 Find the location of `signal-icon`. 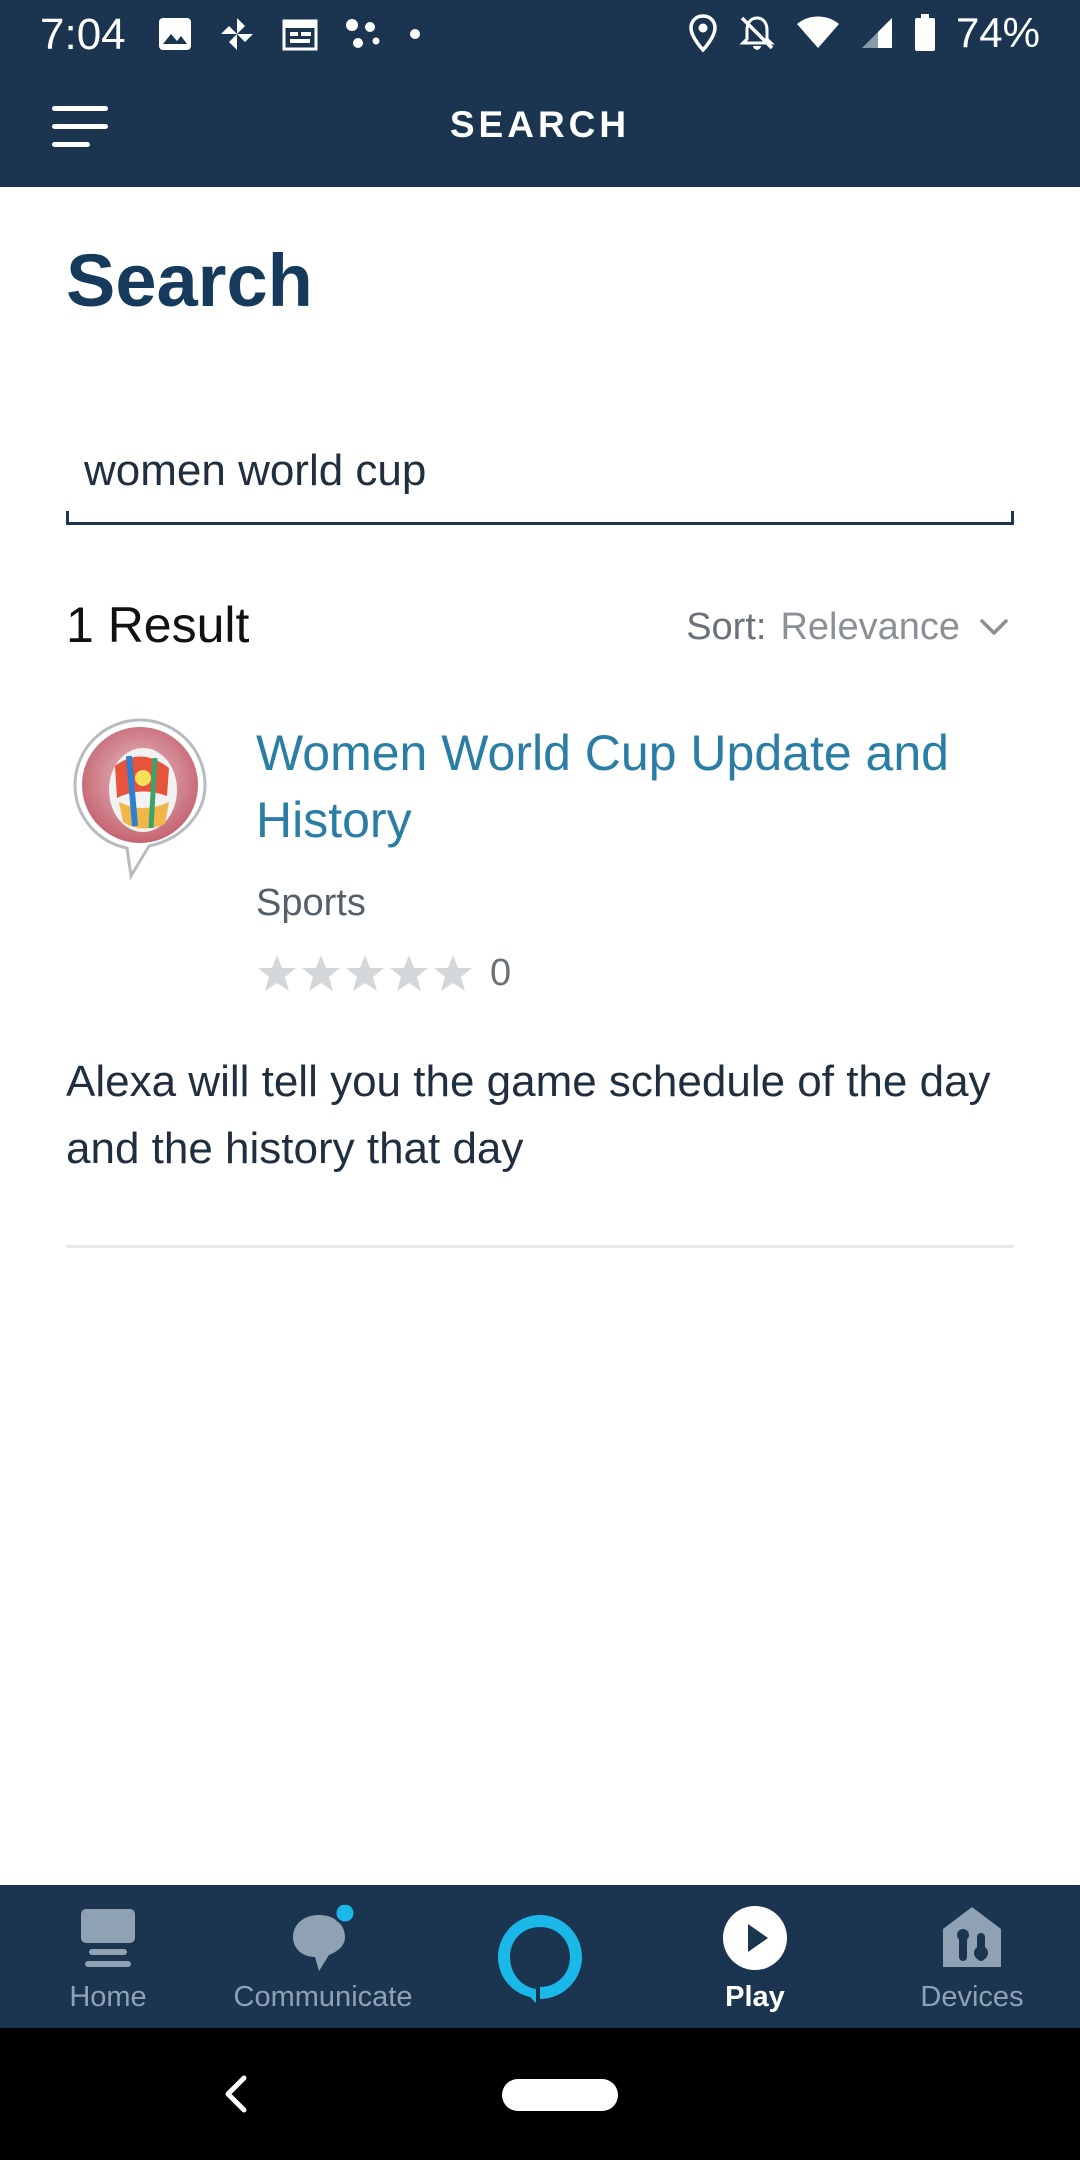

signal-icon is located at coordinates (877, 33).